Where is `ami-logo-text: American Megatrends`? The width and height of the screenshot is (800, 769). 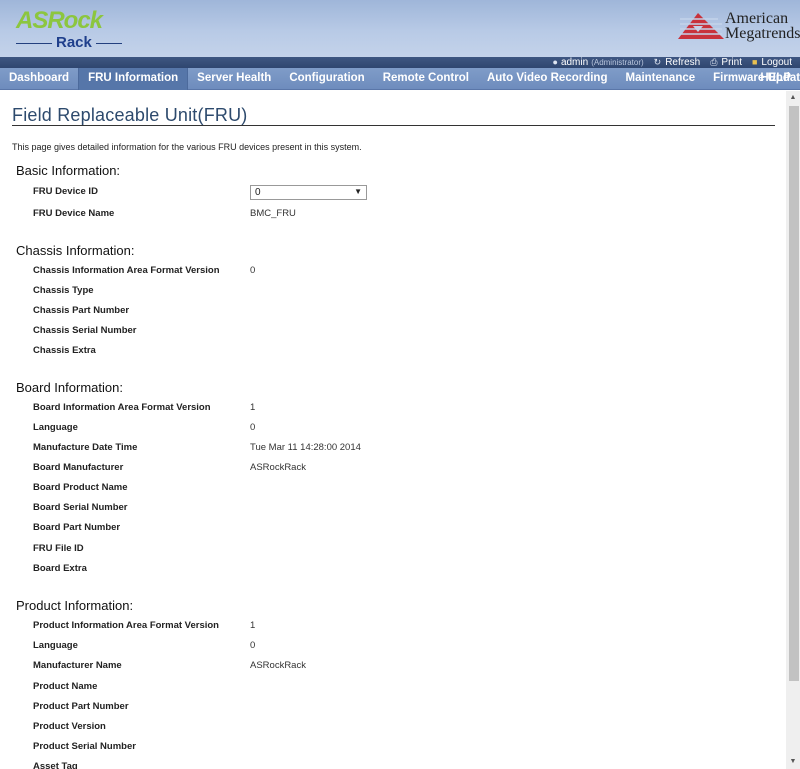 ami-logo-text: American Megatrends is located at coordinates (762, 26).